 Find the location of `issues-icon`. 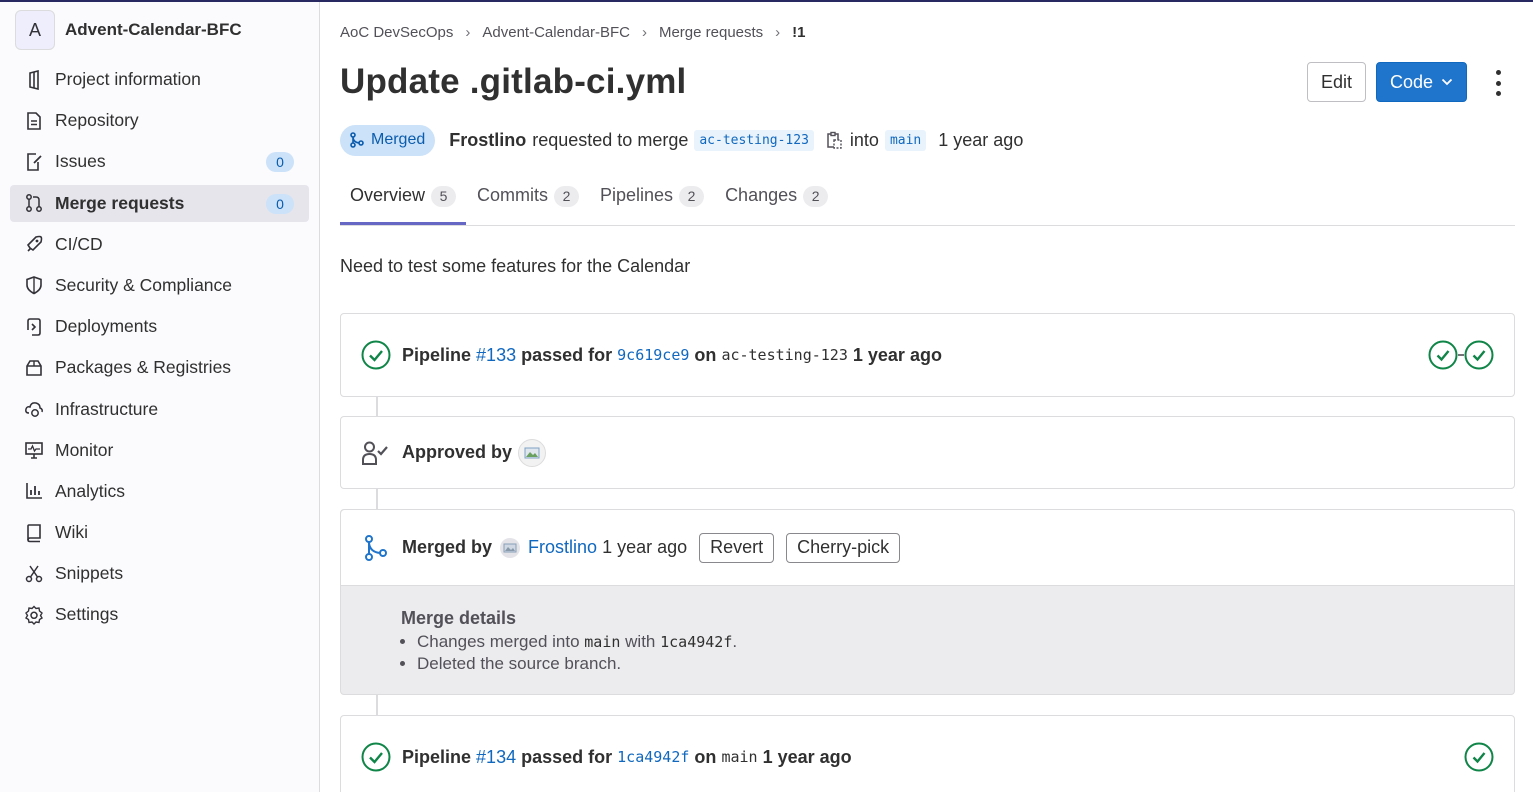

issues-icon is located at coordinates (34, 162).